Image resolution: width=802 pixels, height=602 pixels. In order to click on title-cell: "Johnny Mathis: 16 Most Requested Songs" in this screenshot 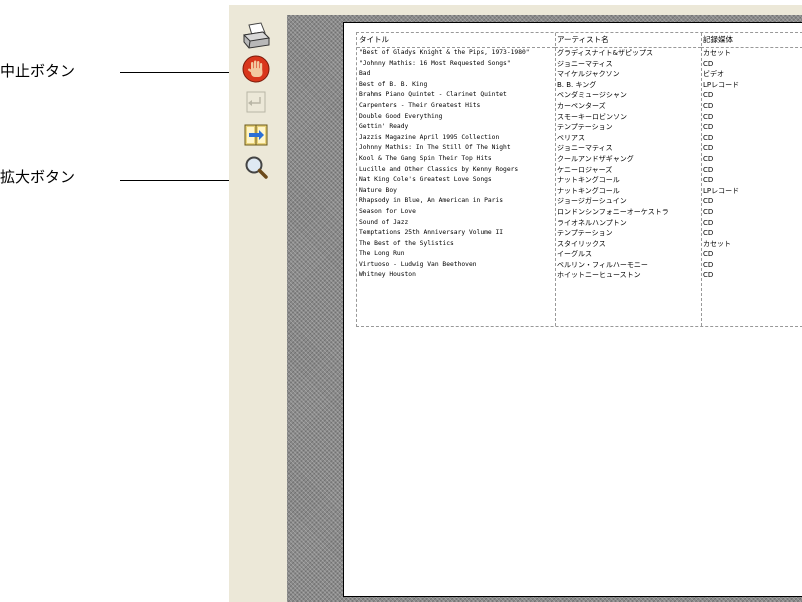, I will do `click(435, 63)`.